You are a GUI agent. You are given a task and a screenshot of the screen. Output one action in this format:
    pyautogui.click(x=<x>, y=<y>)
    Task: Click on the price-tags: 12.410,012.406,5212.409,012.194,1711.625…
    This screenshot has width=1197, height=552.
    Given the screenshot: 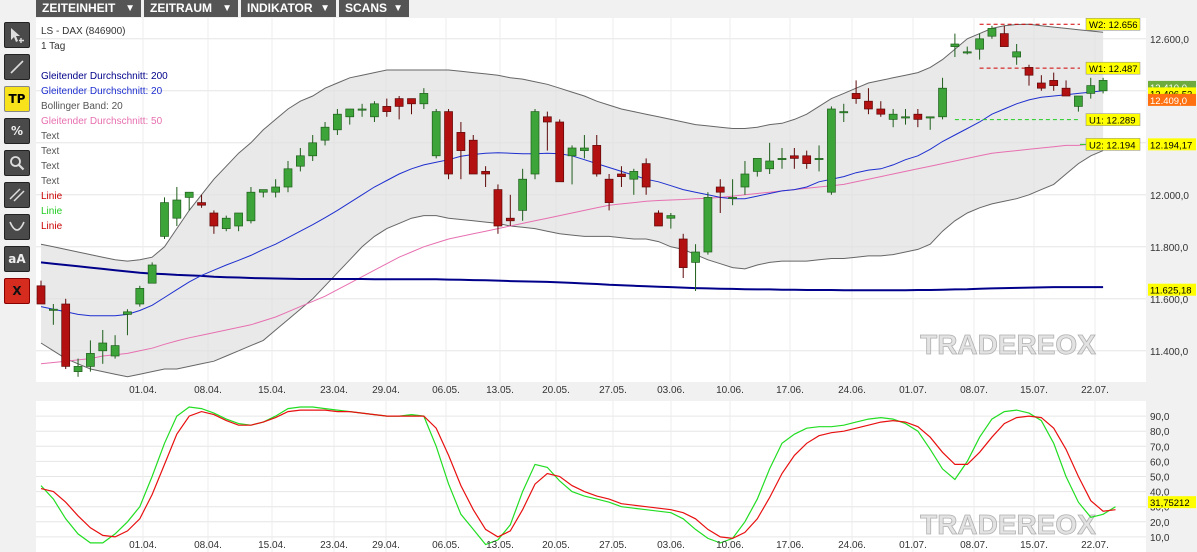 What is the action you would take?
    pyautogui.click(x=1172, y=188)
    